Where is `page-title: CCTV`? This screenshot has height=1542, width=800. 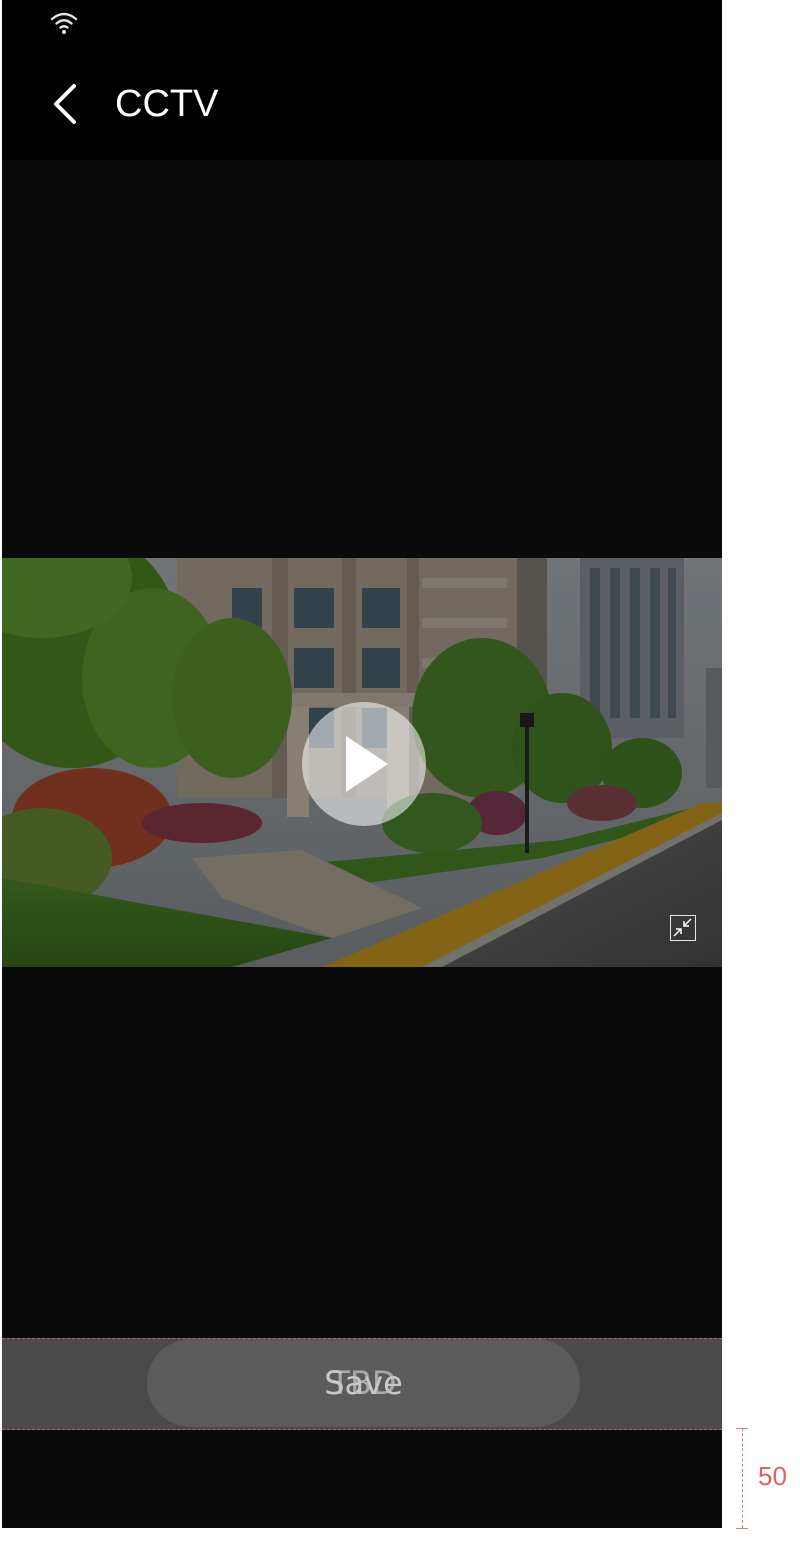
page-title: CCTV is located at coordinates (167, 104).